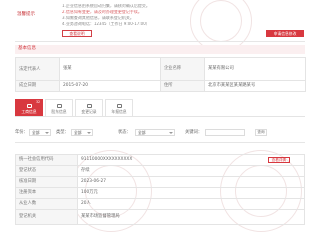 The height and width of the screenshot is (240, 320). What do you see at coordinates (124, 132) in the screenshot?
I see `filter-label: 状态：` at bounding box center [124, 132].